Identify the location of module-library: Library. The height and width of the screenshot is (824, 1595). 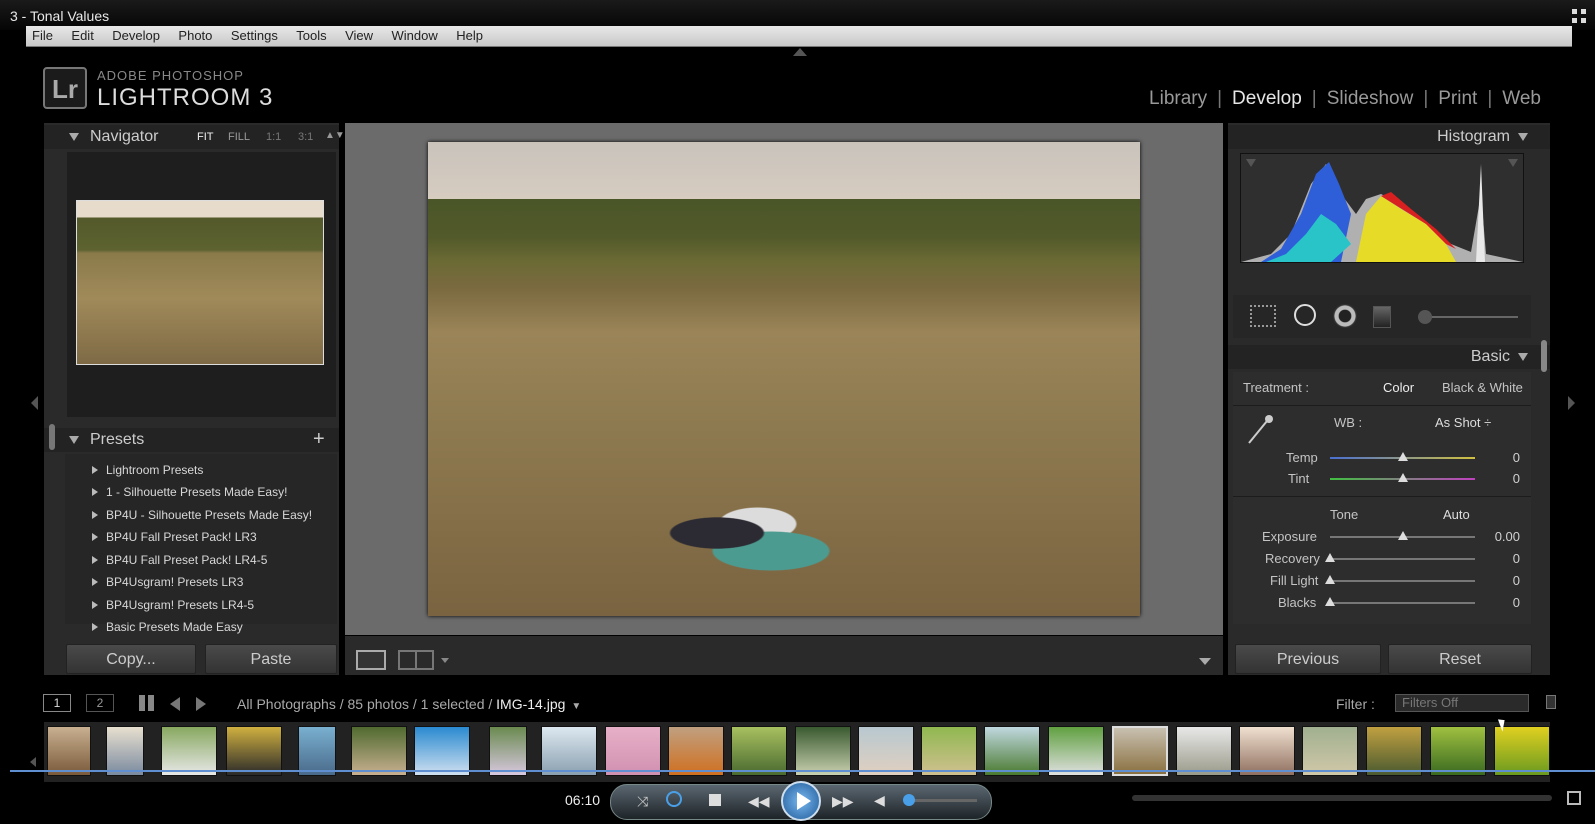
(1178, 98).